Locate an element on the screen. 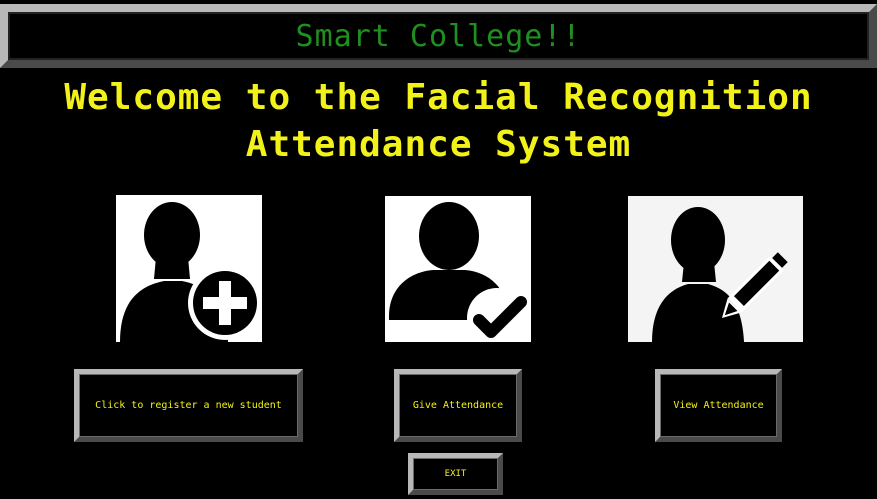 This screenshot has height=499, width=877. user-check-icon is located at coordinates (458, 269).